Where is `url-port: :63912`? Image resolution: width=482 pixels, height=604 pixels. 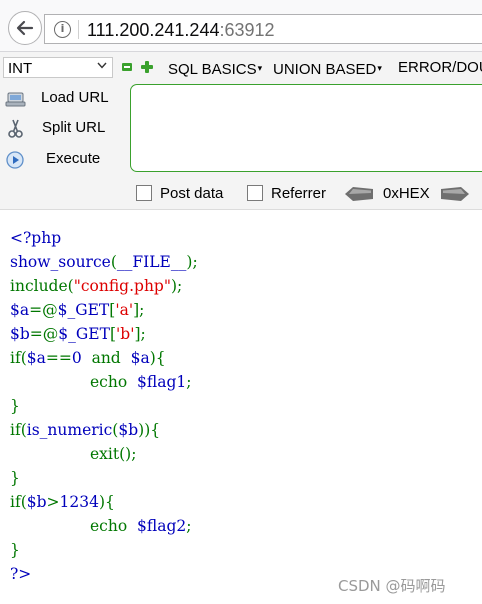
url-port: :63912 is located at coordinates (247, 30).